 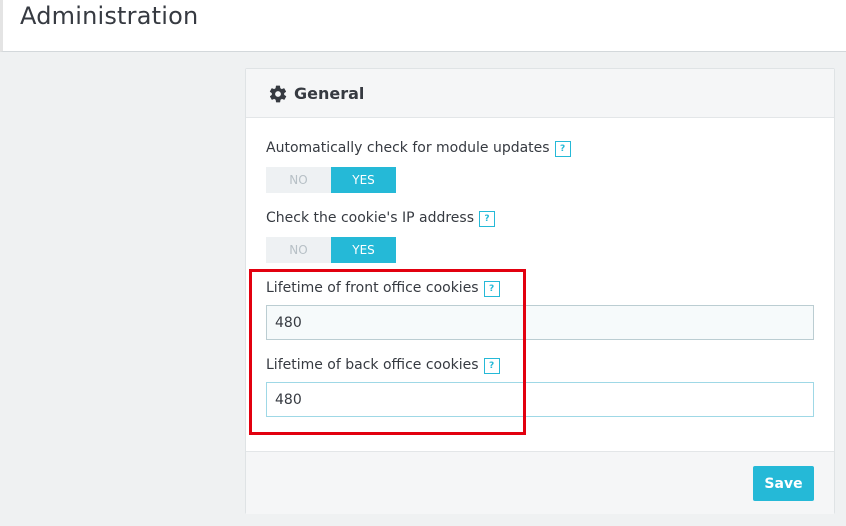 I want to click on module-updates-switch: NO YES, so click(x=331, y=180).